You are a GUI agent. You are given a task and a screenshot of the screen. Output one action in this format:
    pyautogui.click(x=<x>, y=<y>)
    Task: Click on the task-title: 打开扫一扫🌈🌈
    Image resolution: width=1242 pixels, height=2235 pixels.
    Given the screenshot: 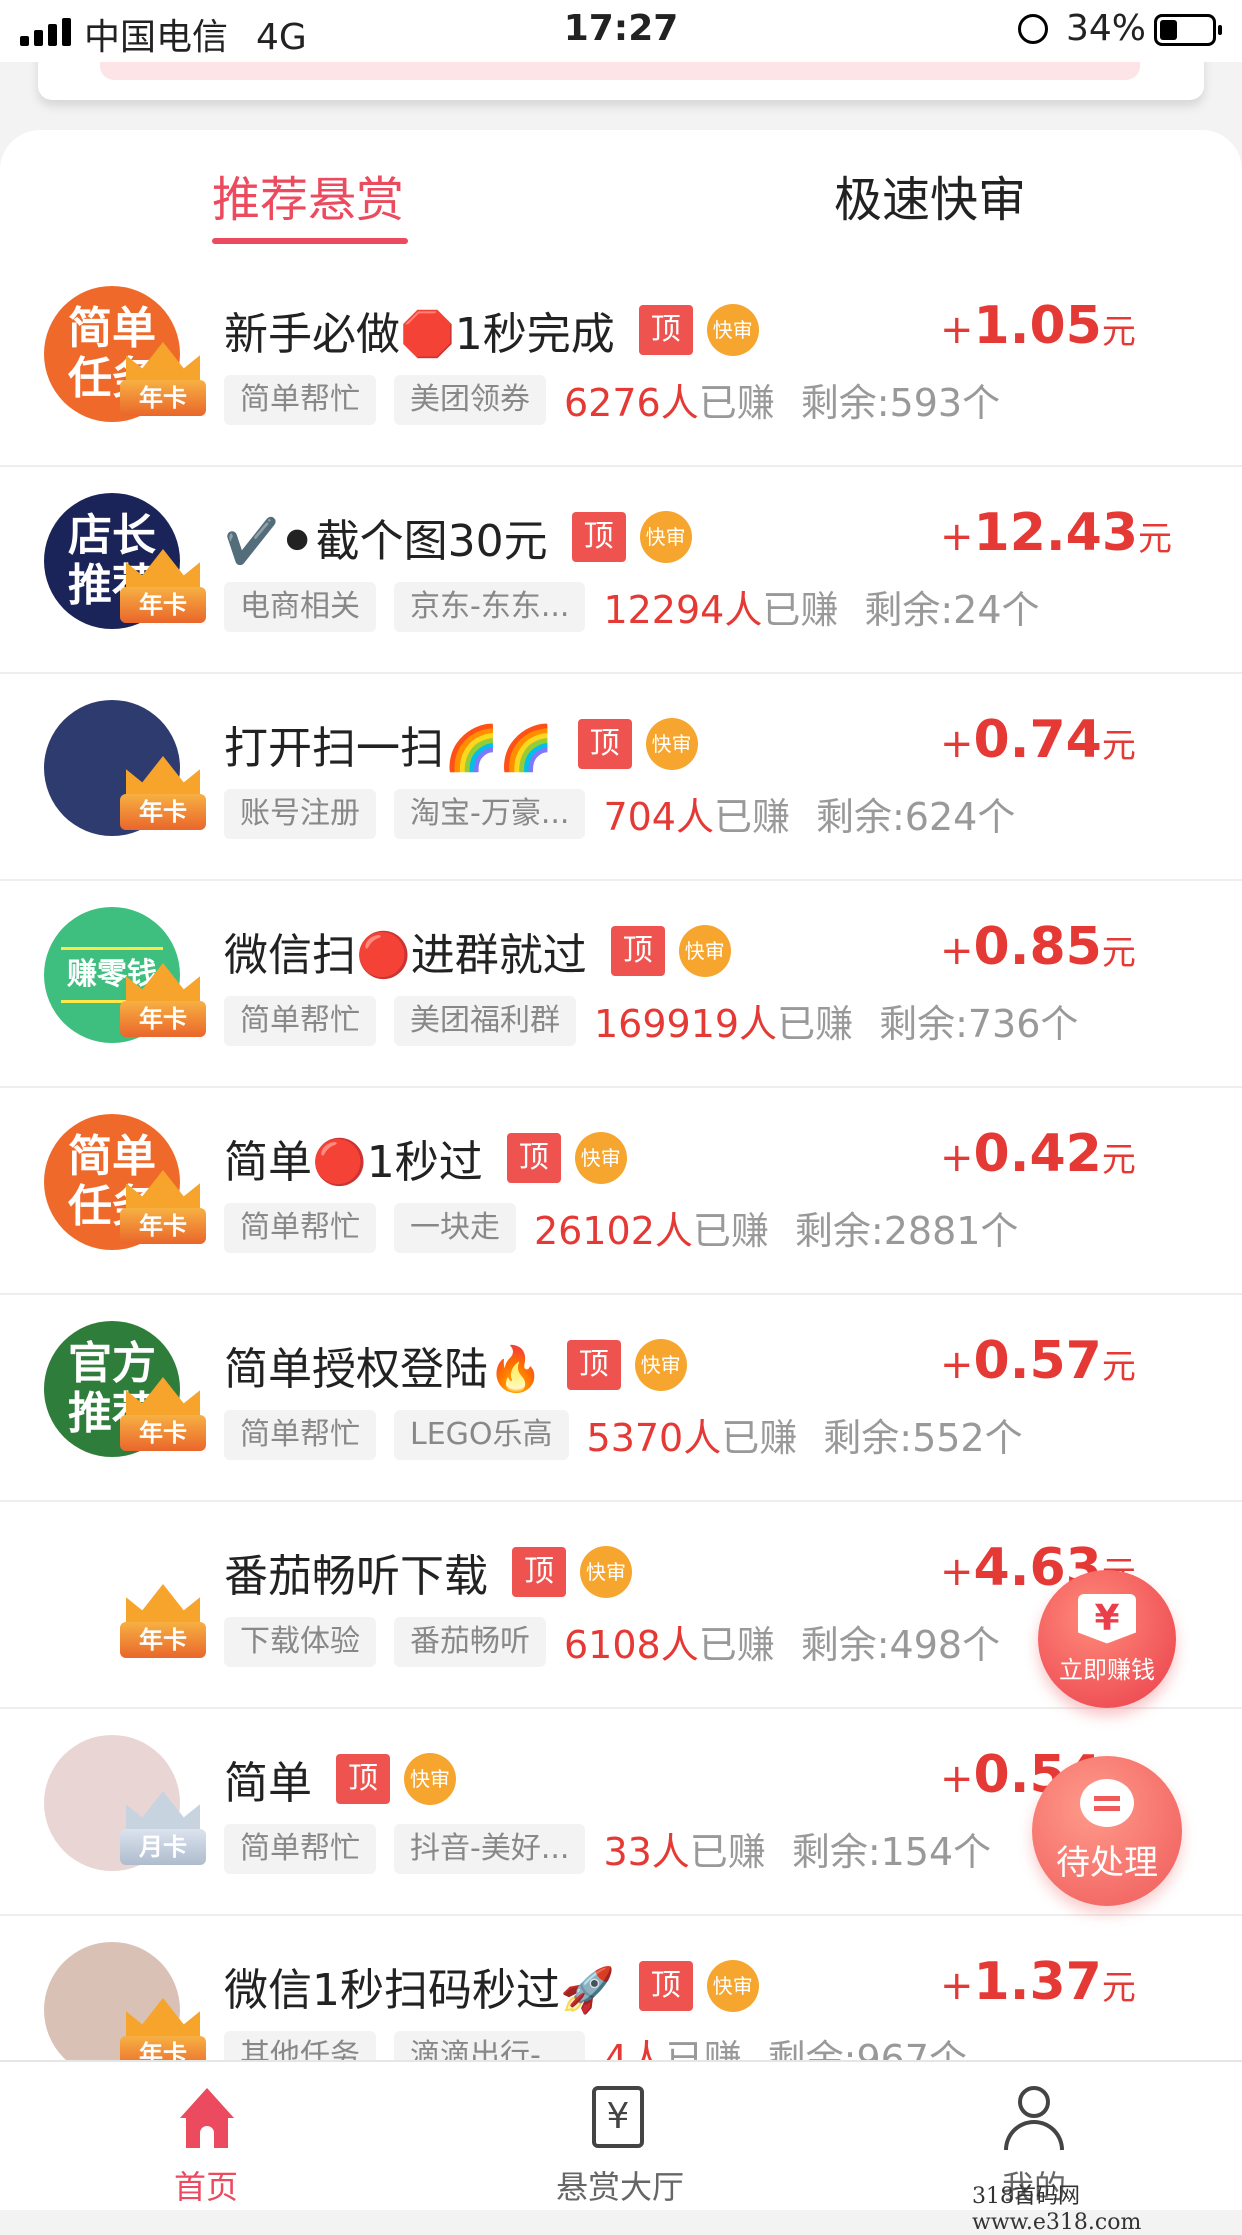 What is the action you would take?
    pyautogui.click(x=389, y=748)
    